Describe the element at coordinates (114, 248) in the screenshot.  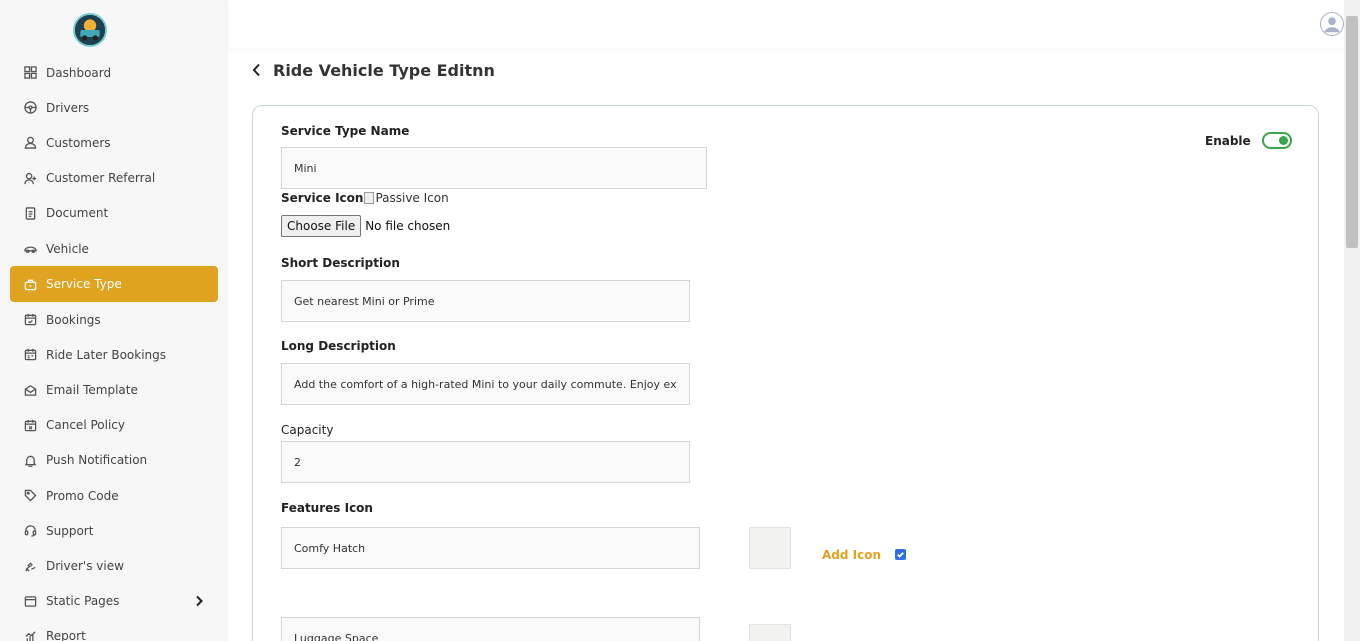
I see `sidebar-item-vehicle: Vehicle` at that location.